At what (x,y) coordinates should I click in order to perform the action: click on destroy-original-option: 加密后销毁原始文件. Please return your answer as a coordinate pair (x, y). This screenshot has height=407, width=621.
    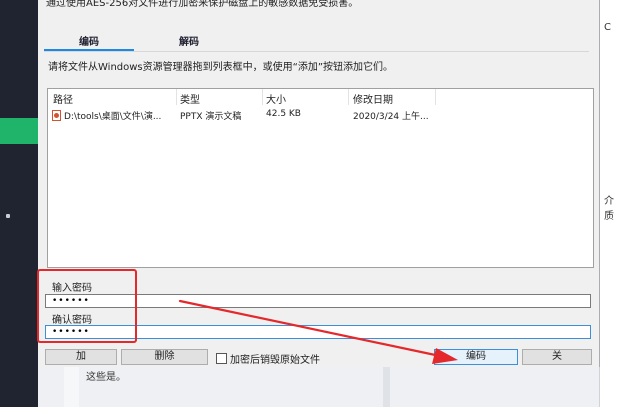
    Looking at the image, I should click on (268, 358).